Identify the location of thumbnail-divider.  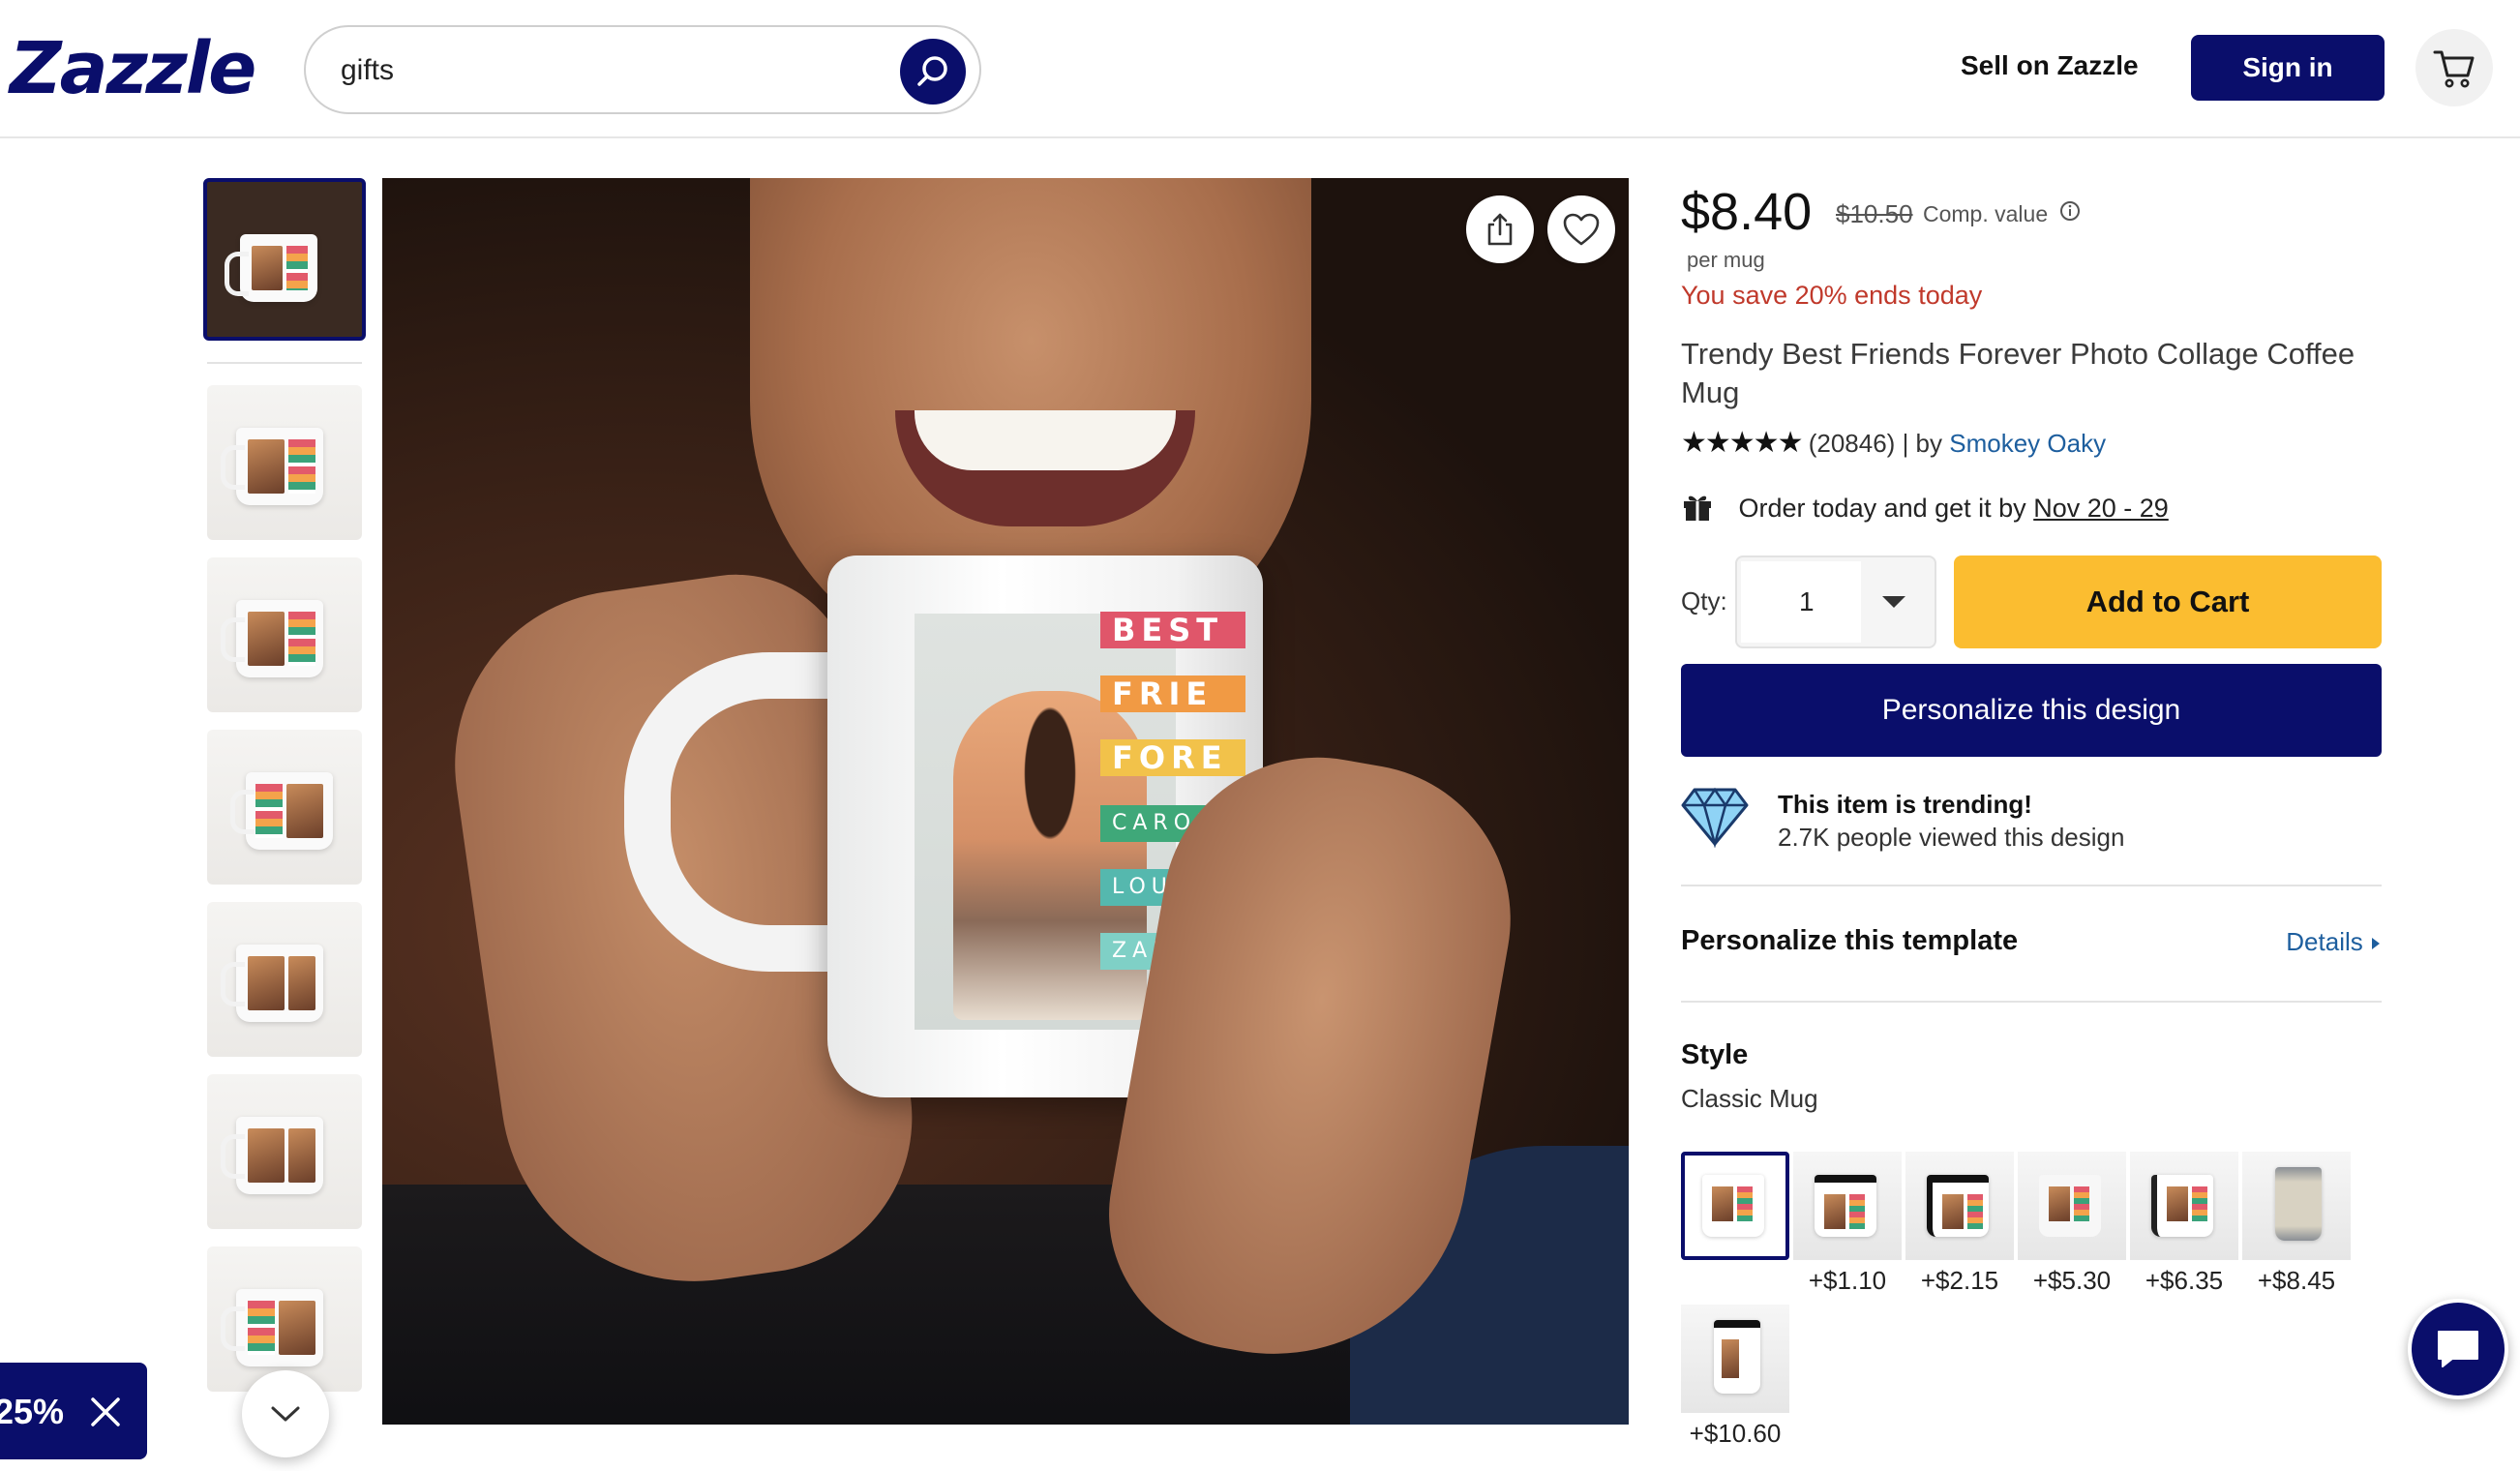
(284, 363).